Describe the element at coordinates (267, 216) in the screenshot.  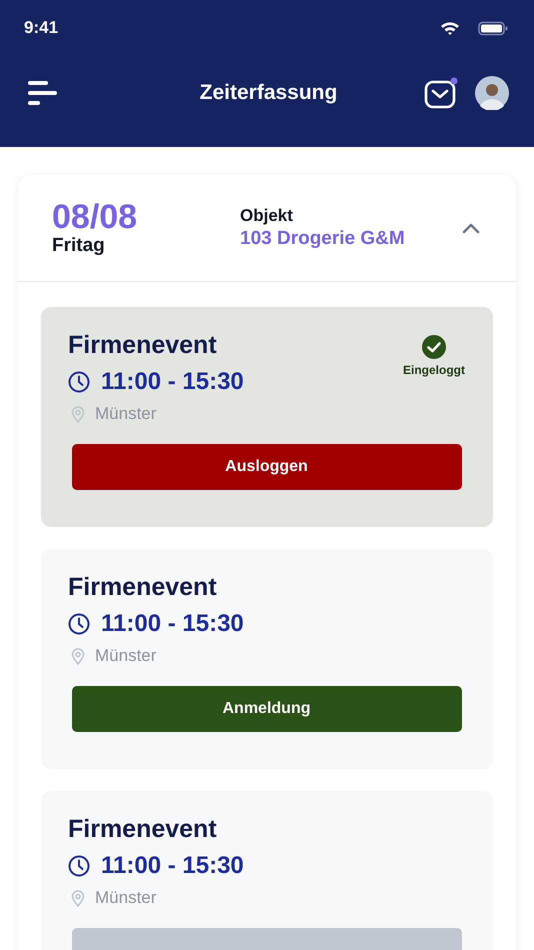
I see `object-label: Objekt` at that location.